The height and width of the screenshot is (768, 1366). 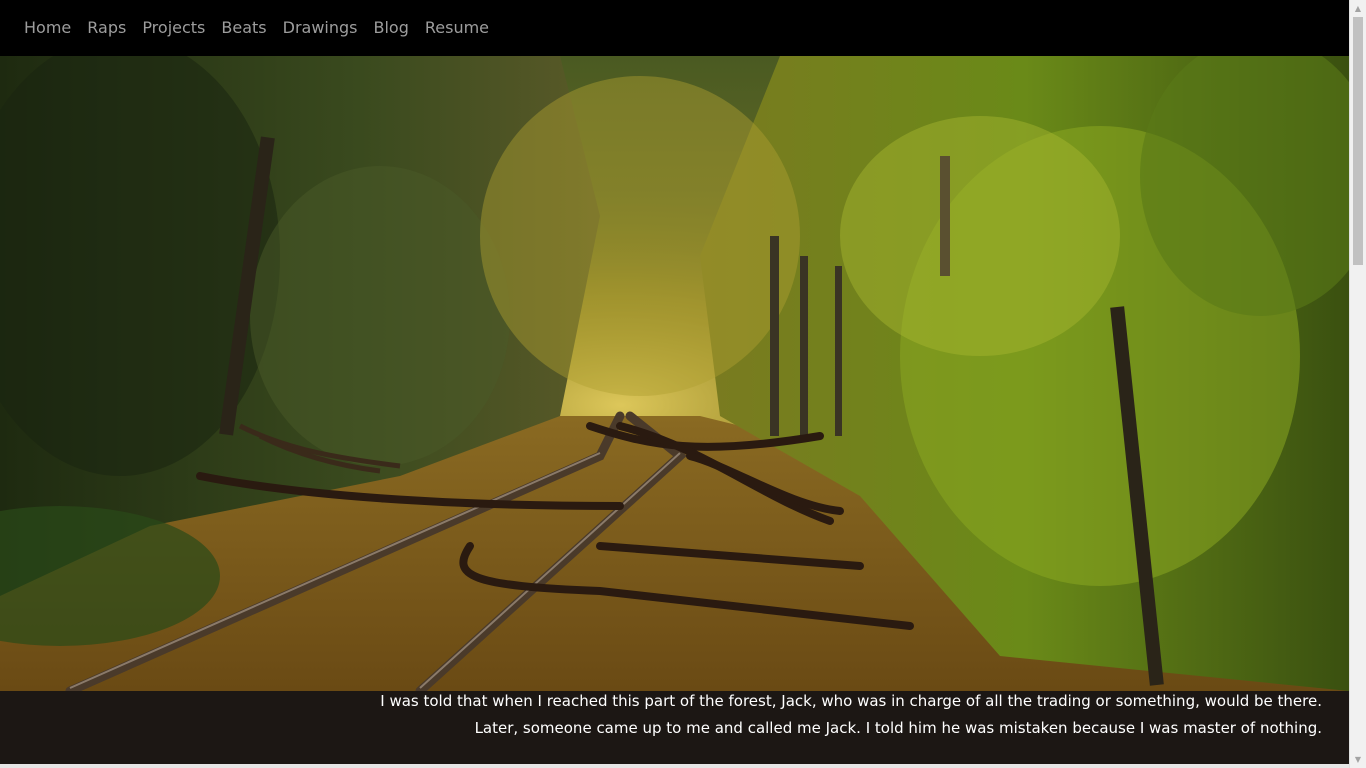 What do you see at coordinates (47, 28) in the screenshot?
I see `nav-link-home: Home` at bounding box center [47, 28].